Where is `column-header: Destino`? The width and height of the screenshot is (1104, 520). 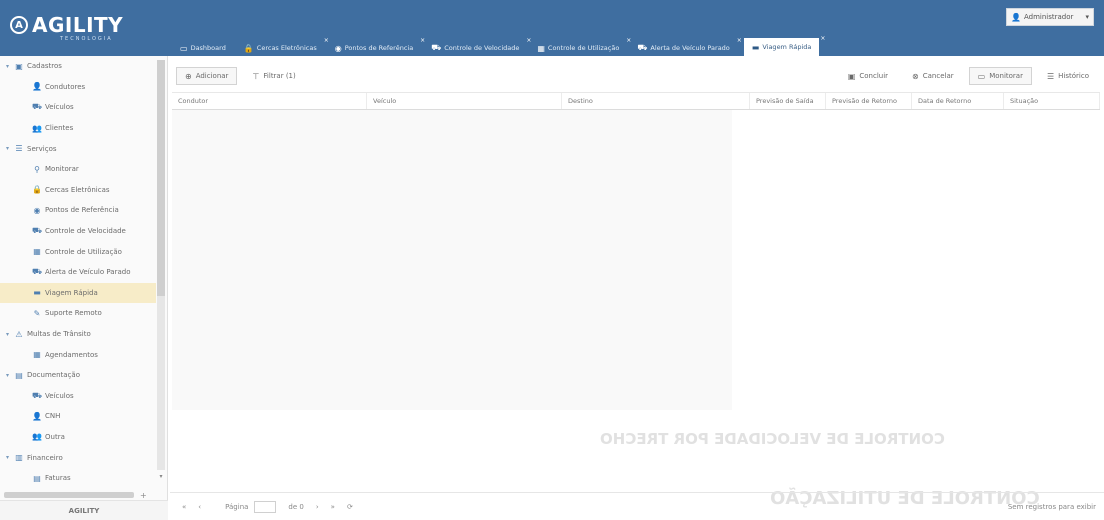
column-header: Destino is located at coordinates (656, 101).